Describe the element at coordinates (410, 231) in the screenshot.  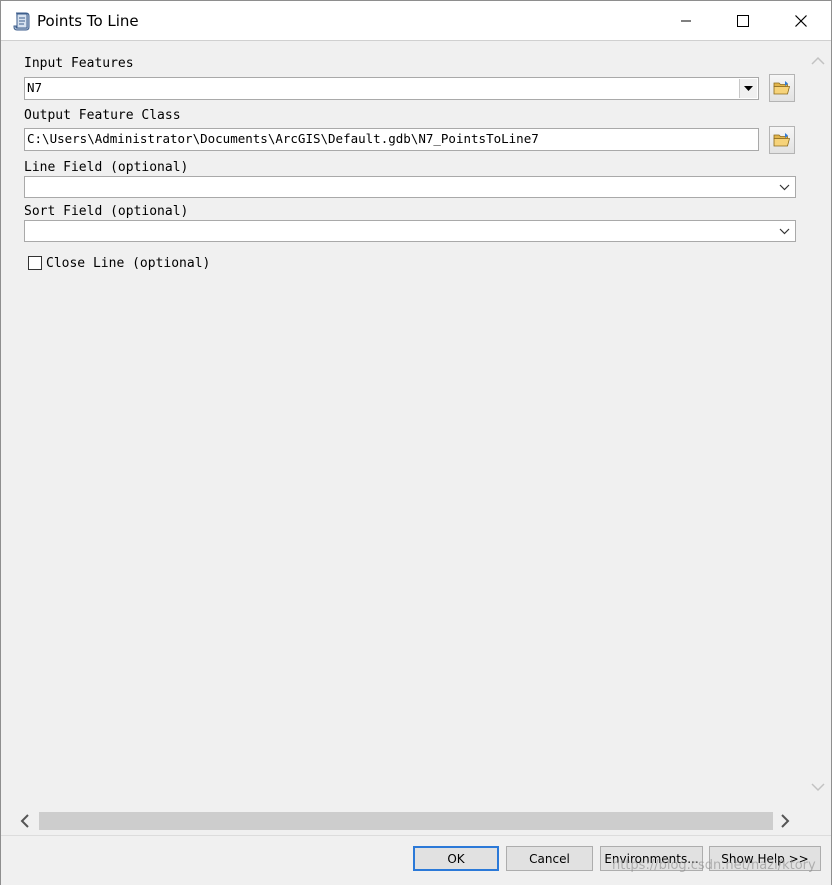
I see `sort-field-combo` at that location.